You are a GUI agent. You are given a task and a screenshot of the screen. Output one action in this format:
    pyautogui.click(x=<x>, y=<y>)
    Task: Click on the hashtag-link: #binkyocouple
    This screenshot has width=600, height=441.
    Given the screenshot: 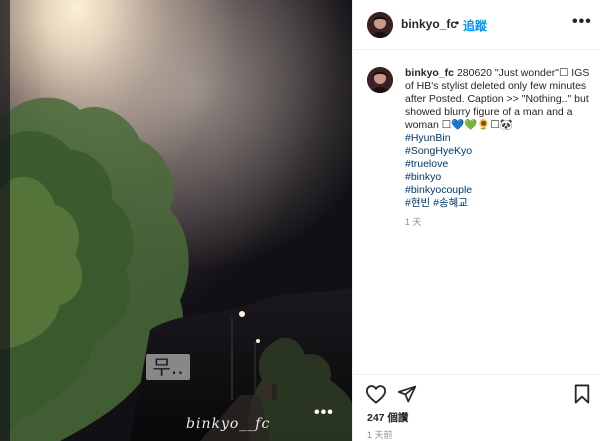 What is the action you would take?
    pyautogui.click(x=501, y=190)
    